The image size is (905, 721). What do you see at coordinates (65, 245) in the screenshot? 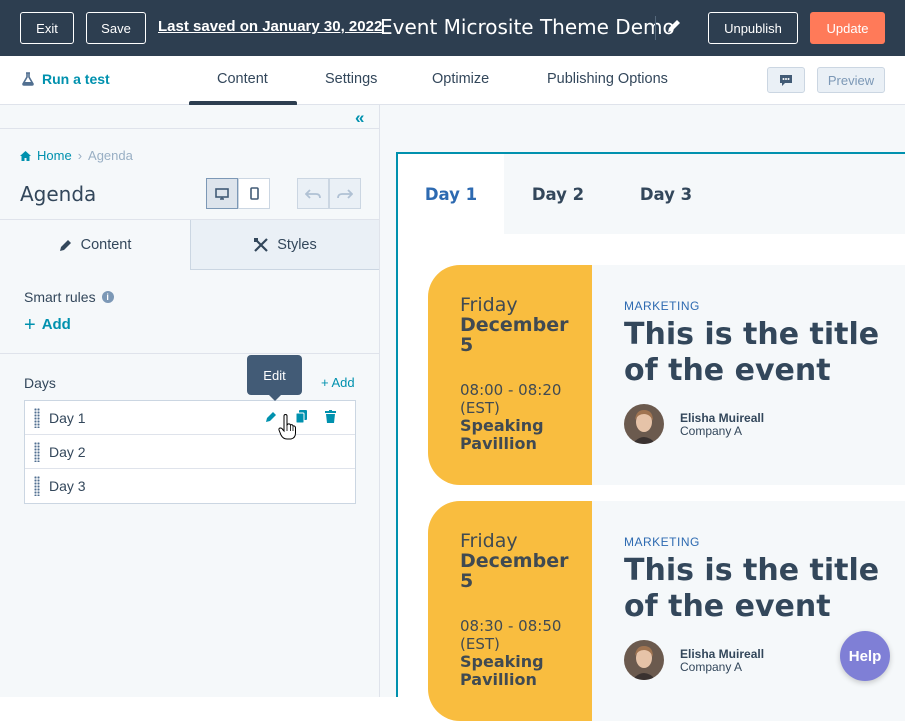
I see `pencil-icon` at bounding box center [65, 245].